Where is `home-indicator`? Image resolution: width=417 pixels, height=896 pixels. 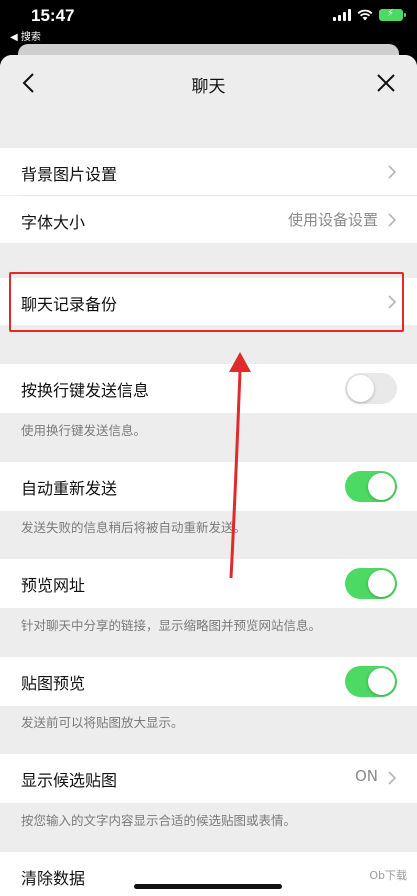 home-indicator is located at coordinates (208, 886).